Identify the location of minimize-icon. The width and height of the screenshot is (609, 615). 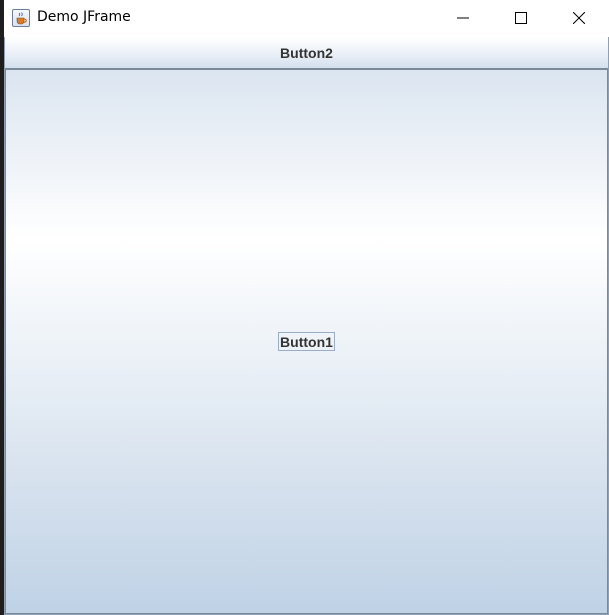
(463, 18).